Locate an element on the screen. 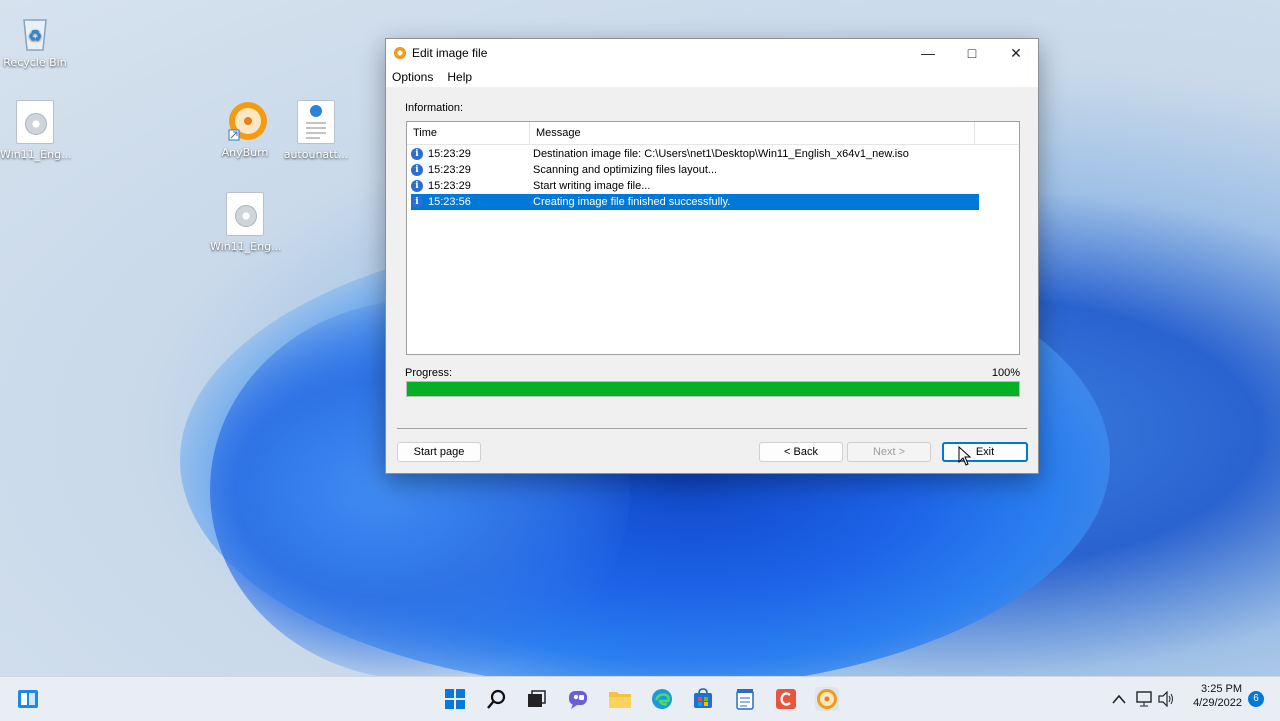 The height and width of the screenshot is (721, 1280). maximize-button: □ is located at coordinates (972, 53).